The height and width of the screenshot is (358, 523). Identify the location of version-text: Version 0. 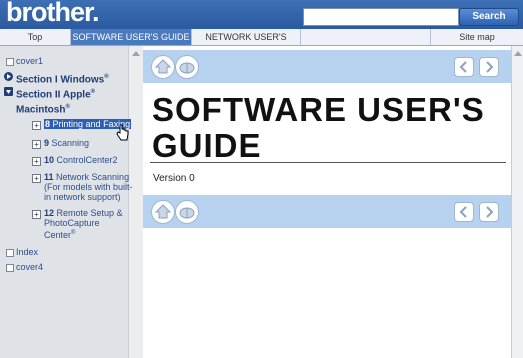
(174, 178).